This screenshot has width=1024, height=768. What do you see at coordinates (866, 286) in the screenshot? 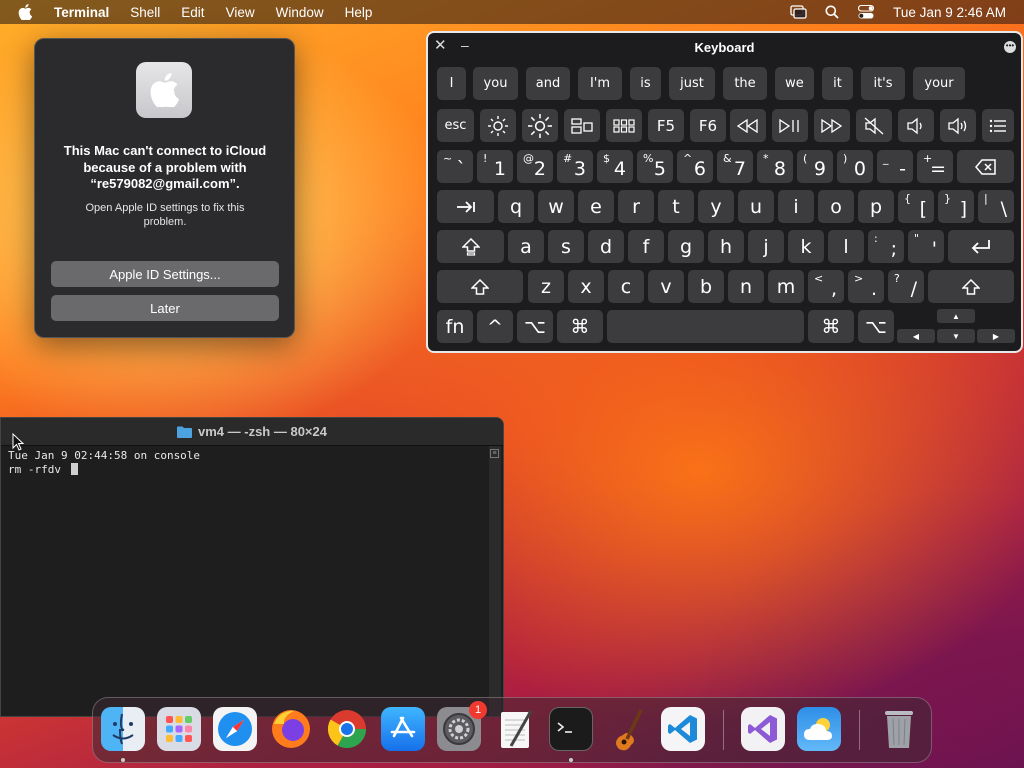
I see `key-period: >.` at bounding box center [866, 286].